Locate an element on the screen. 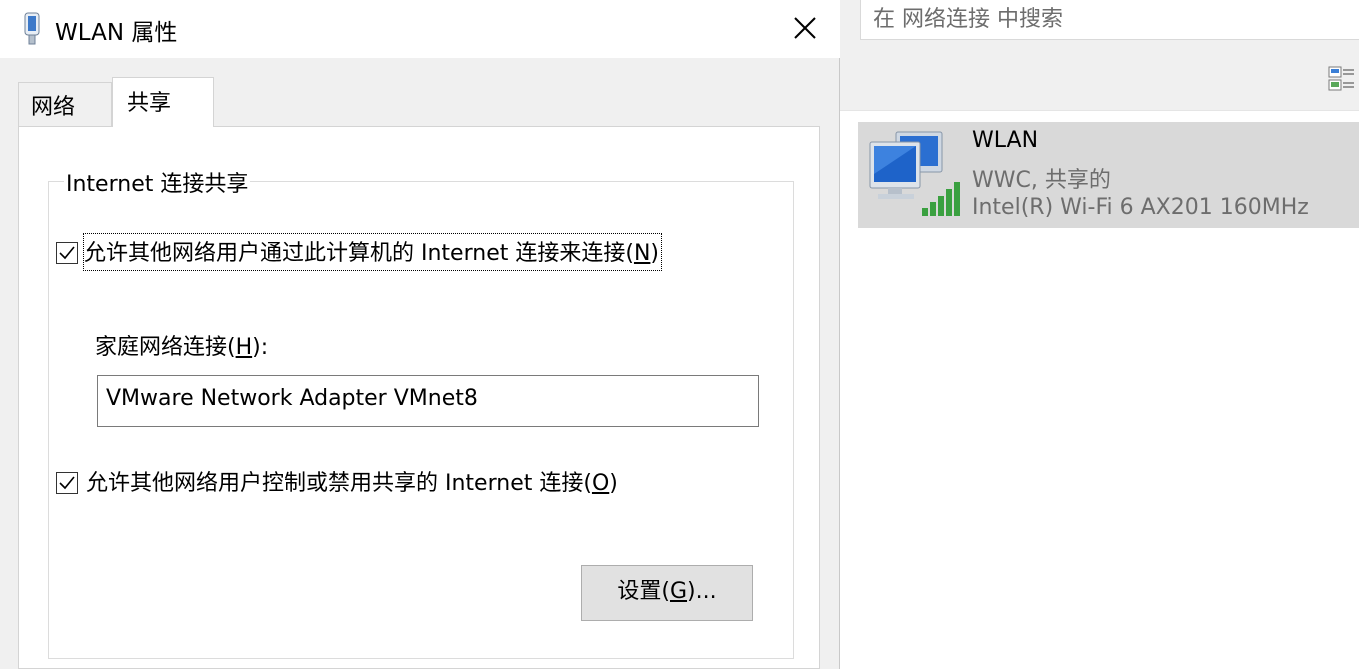  home-network-label: 家庭网络连接(H): is located at coordinates (182, 347).